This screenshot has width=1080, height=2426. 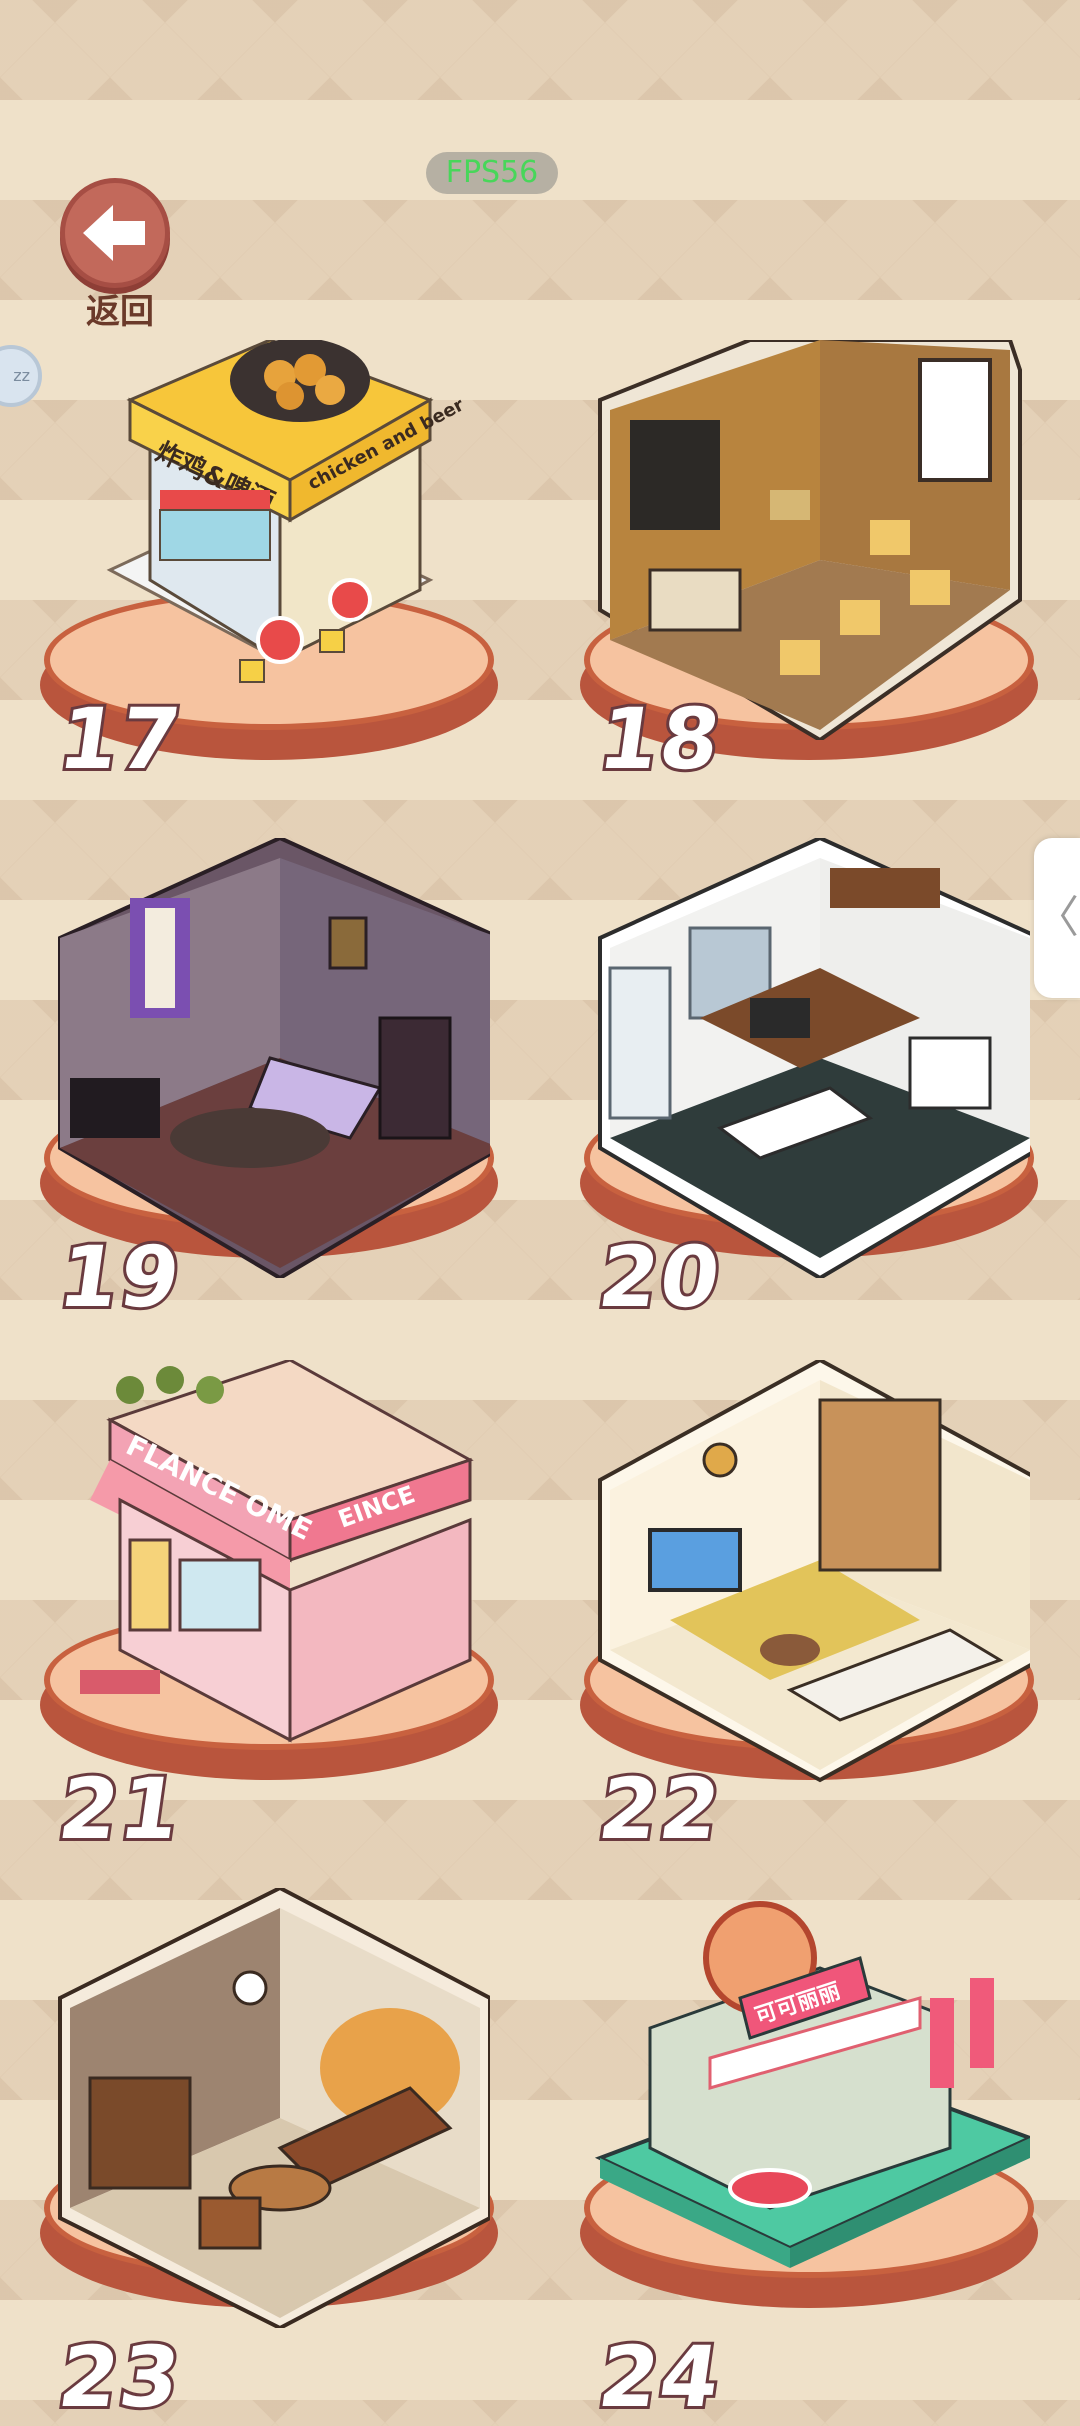 I want to click on chicken-shop-illustration: 炸鸡&啤酒 chicken and beer, so click(x=287, y=511).